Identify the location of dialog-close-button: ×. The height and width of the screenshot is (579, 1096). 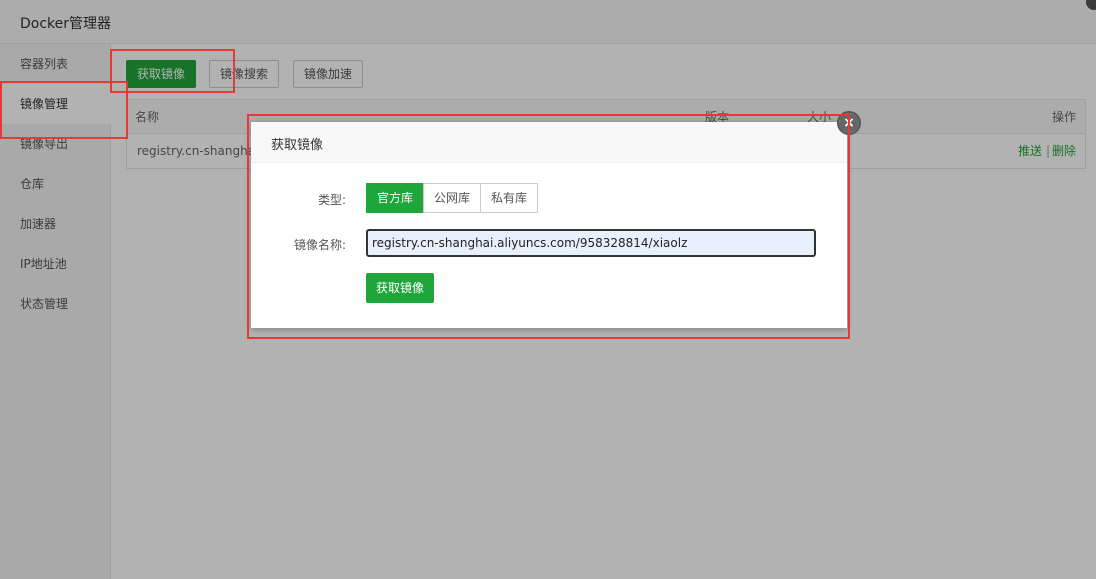
(849, 123).